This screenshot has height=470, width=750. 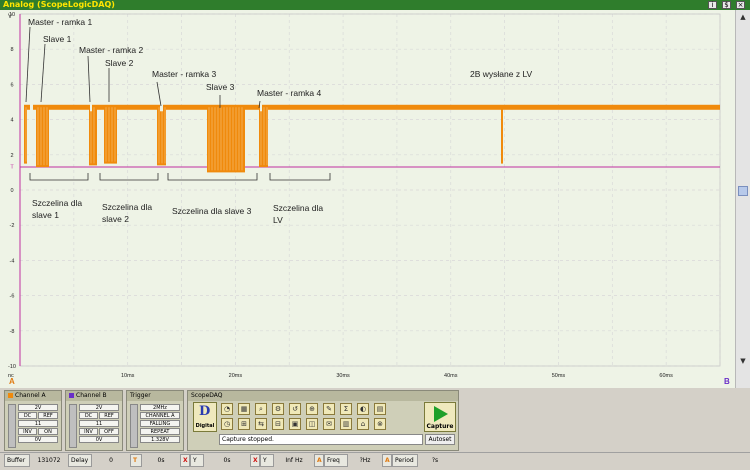 What do you see at coordinates (298, 208) in the screenshot?
I see `label-gap-4a: Szczelina dla` at bounding box center [298, 208].